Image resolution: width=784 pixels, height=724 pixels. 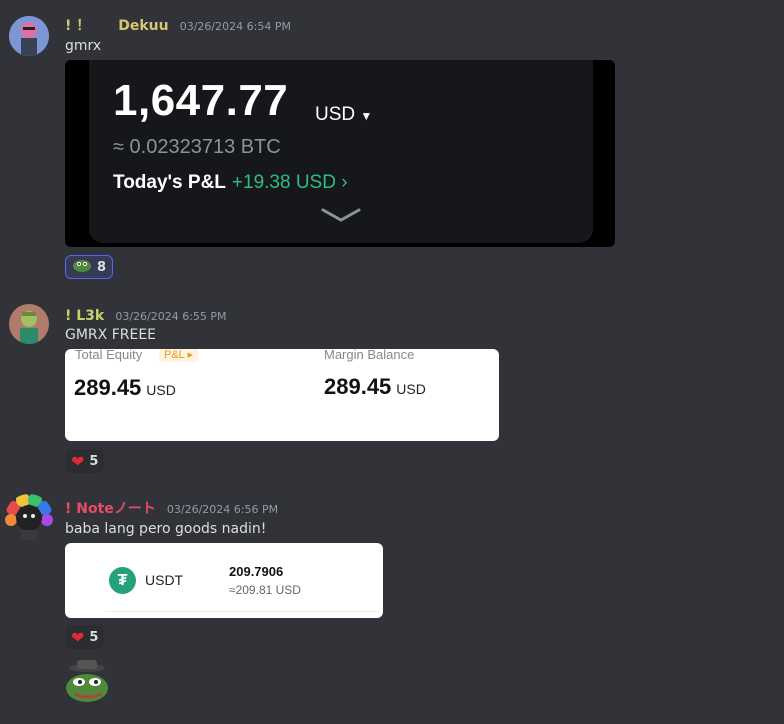 What do you see at coordinates (84, 316) in the screenshot?
I see `author-name: ! L3k` at bounding box center [84, 316].